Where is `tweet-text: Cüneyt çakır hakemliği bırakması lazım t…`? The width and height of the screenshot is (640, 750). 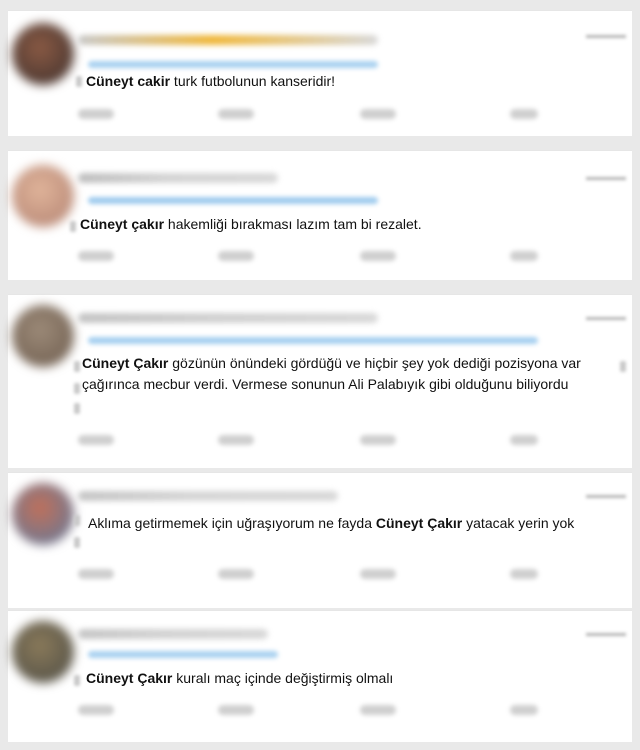
tweet-text: Cüneyt çakır hakemliği bırakması lazım t… is located at coordinates (350, 224).